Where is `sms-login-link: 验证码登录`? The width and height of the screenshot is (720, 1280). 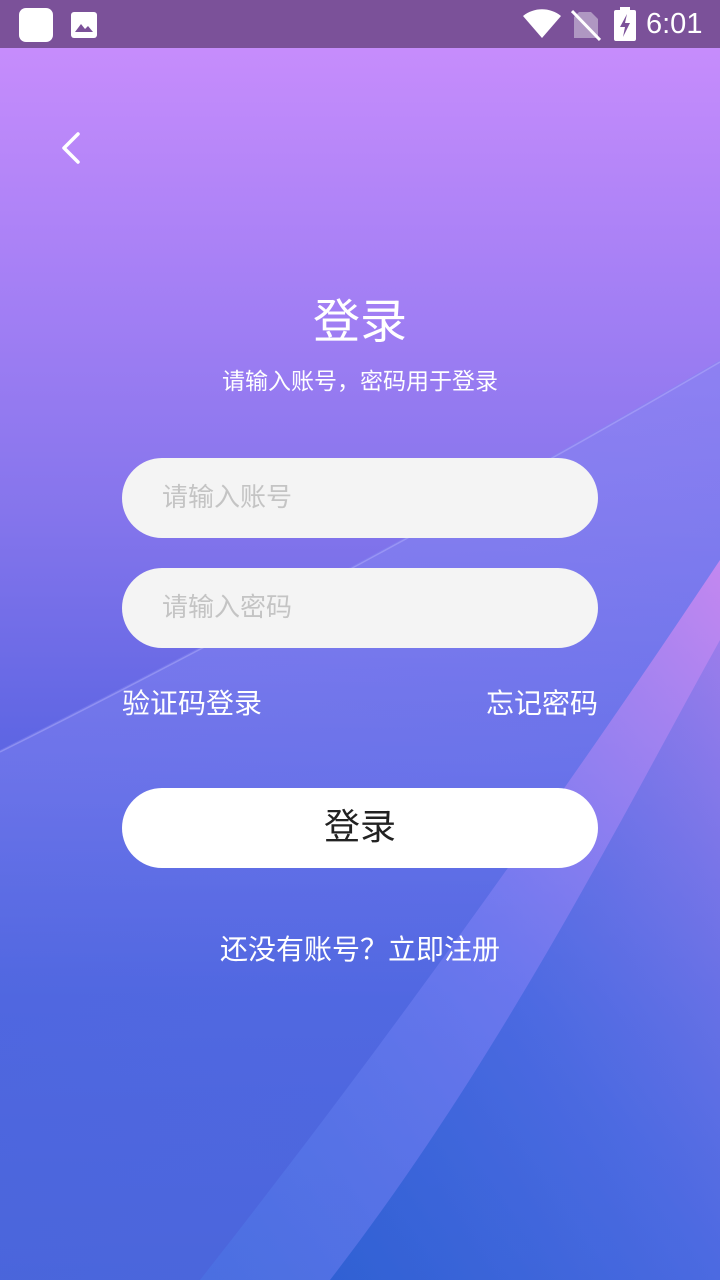 sms-login-link: 验证码登录 is located at coordinates (192, 704).